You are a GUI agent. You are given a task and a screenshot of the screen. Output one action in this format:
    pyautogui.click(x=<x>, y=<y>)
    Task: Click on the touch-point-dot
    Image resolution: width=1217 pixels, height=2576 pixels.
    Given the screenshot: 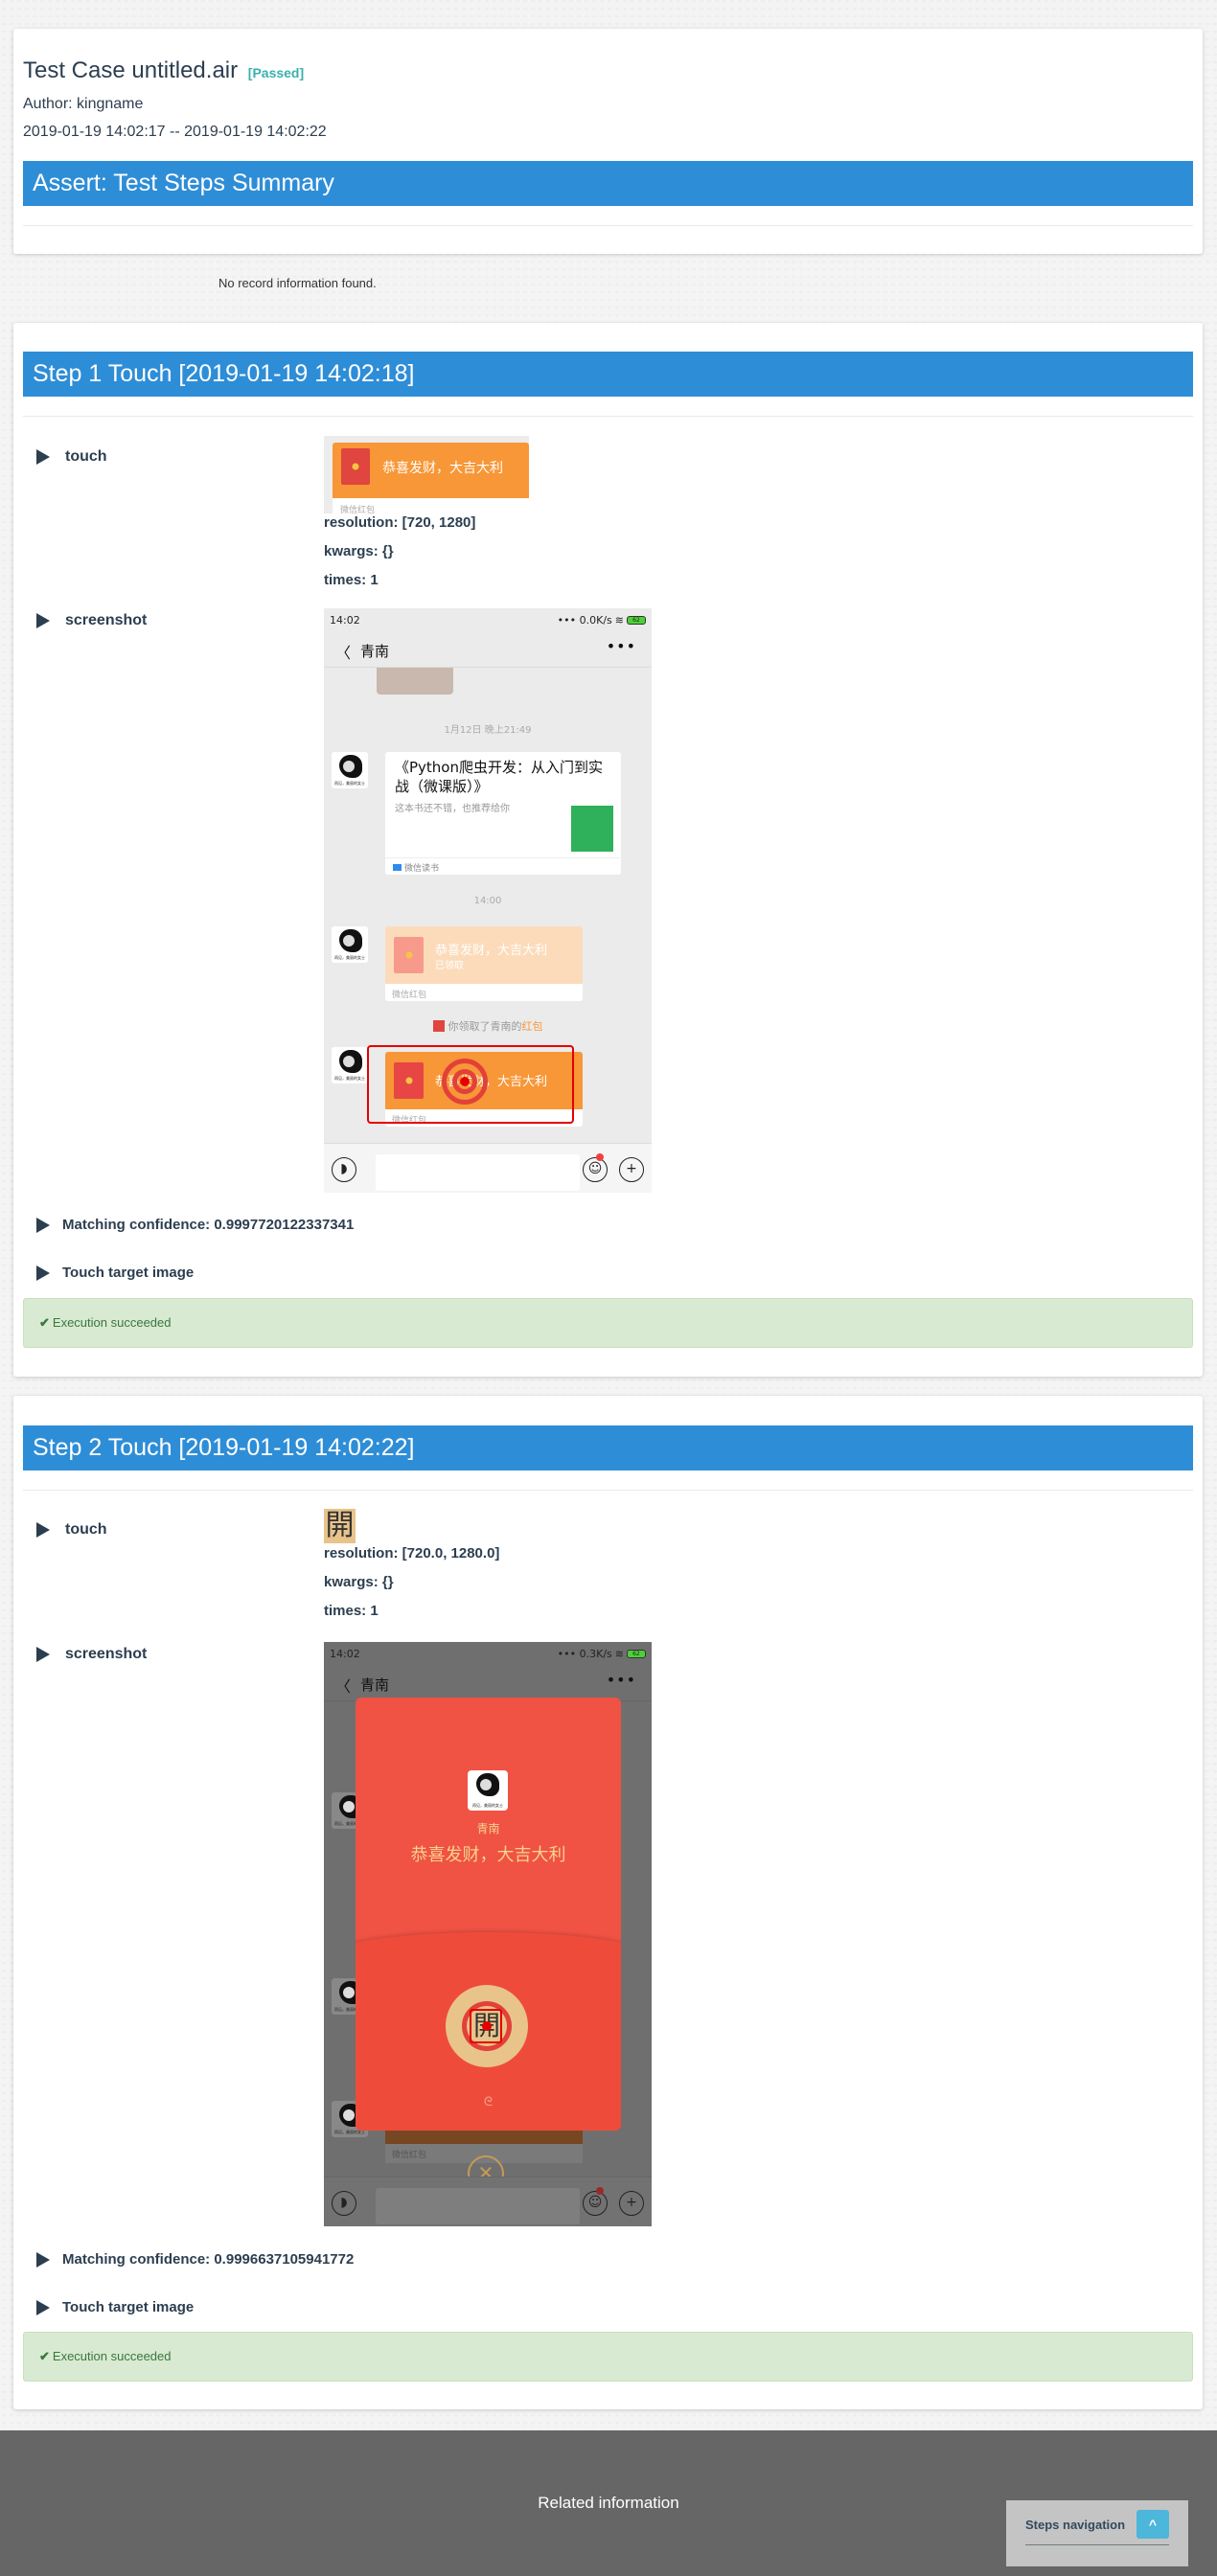 What is the action you would take?
    pyautogui.click(x=487, y=2026)
    